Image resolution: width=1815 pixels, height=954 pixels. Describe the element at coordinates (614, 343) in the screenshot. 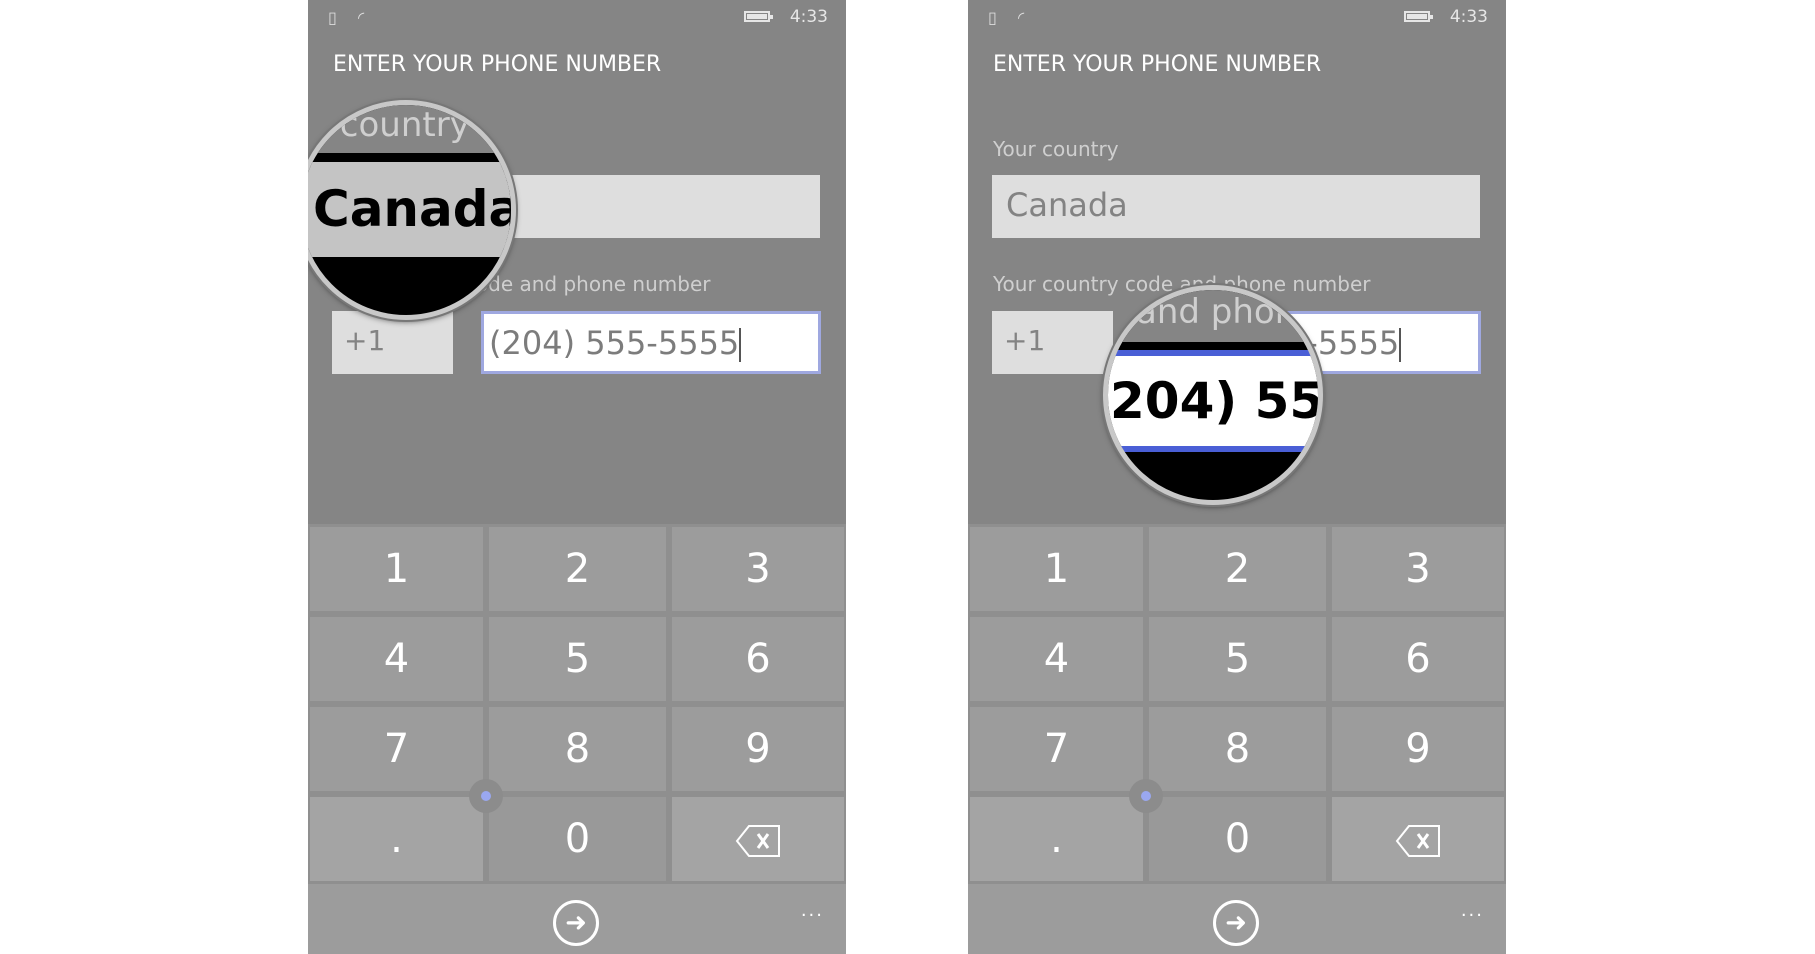

I see `phone-number-value: (204) 555-5555` at that location.